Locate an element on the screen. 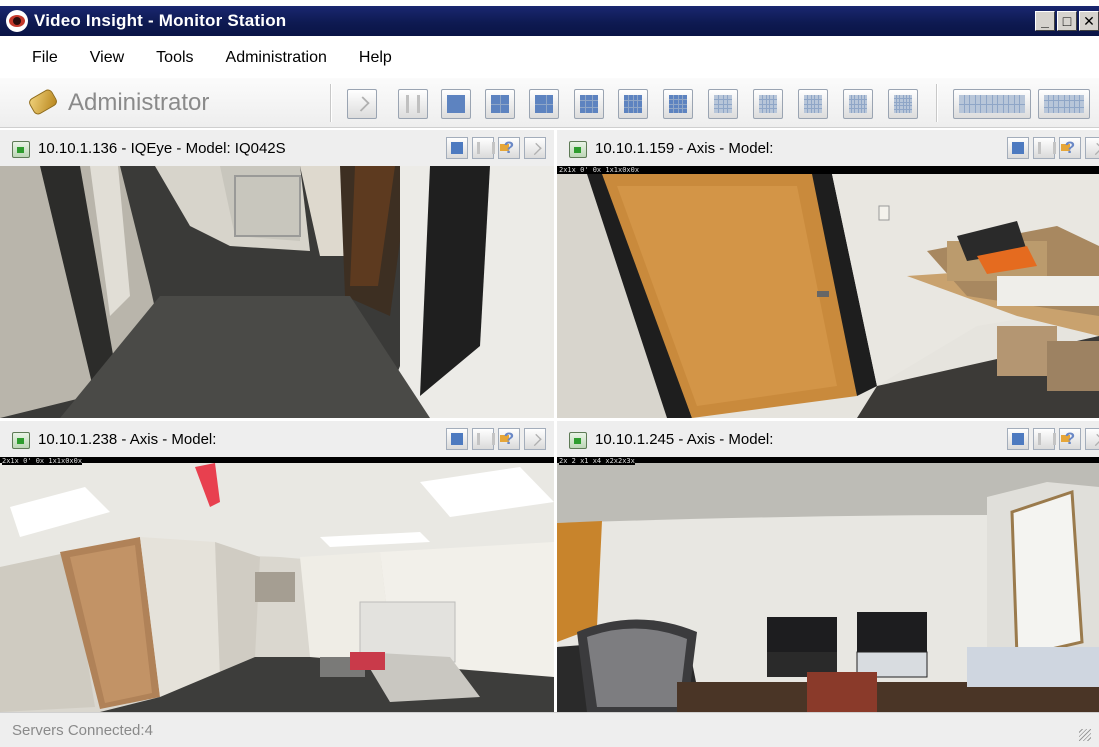  layout-1plus9-button is located at coordinates (813, 104).